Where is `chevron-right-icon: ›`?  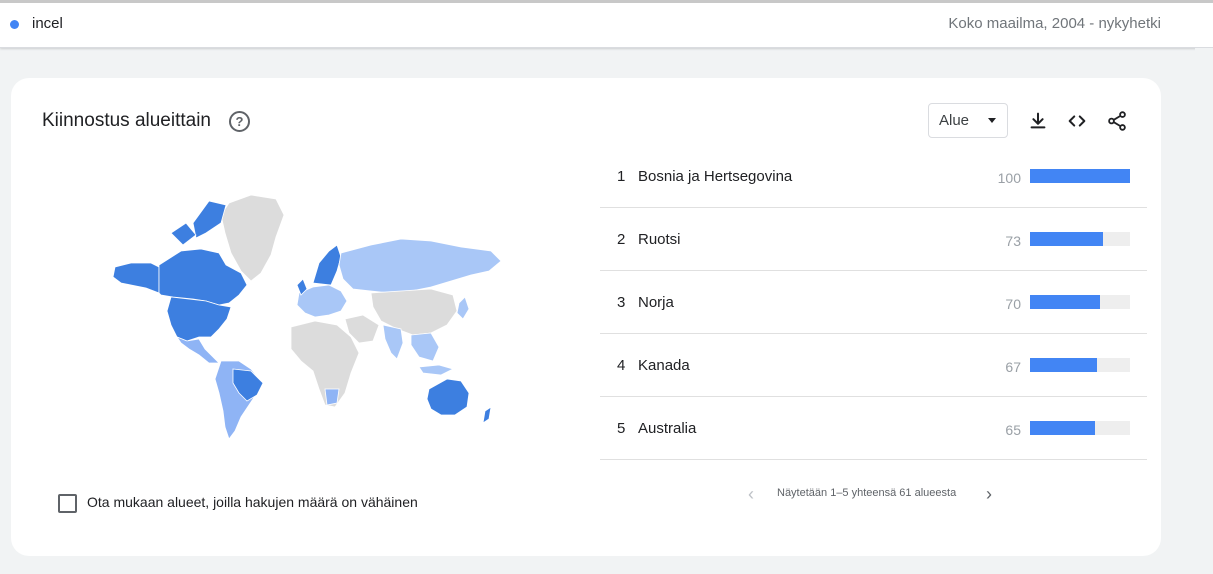
chevron-right-icon: › is located at coordinates (989, 494).